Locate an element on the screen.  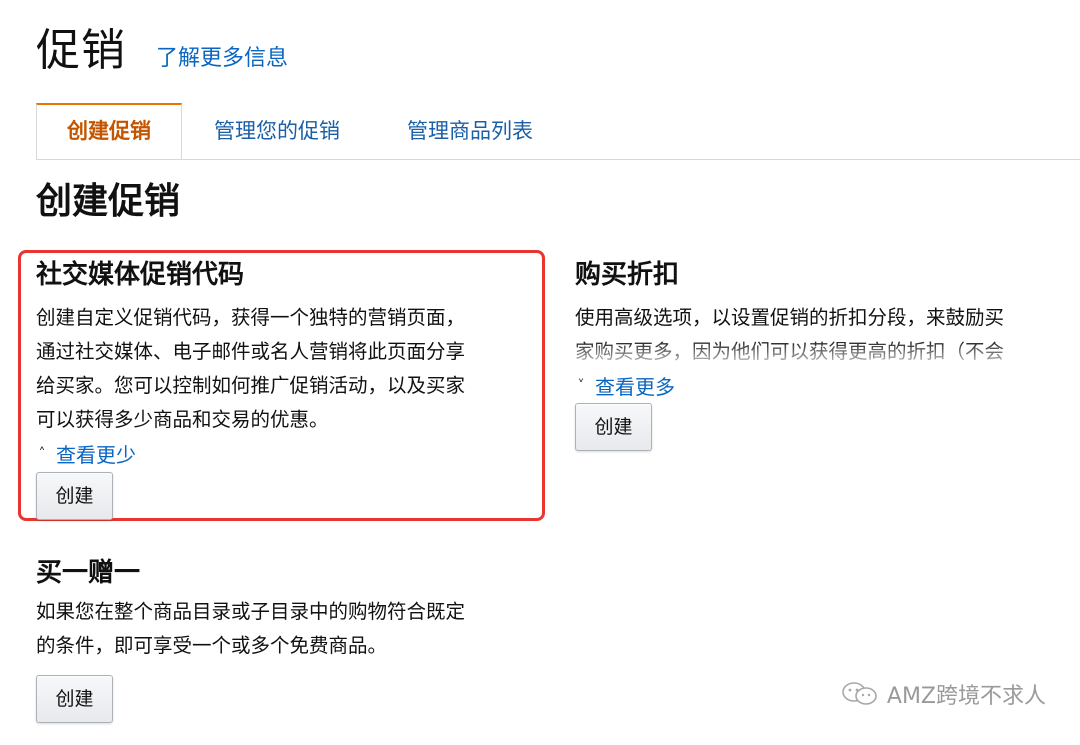
see-less-label: 查看更少 is located at coordinates (96, 455).